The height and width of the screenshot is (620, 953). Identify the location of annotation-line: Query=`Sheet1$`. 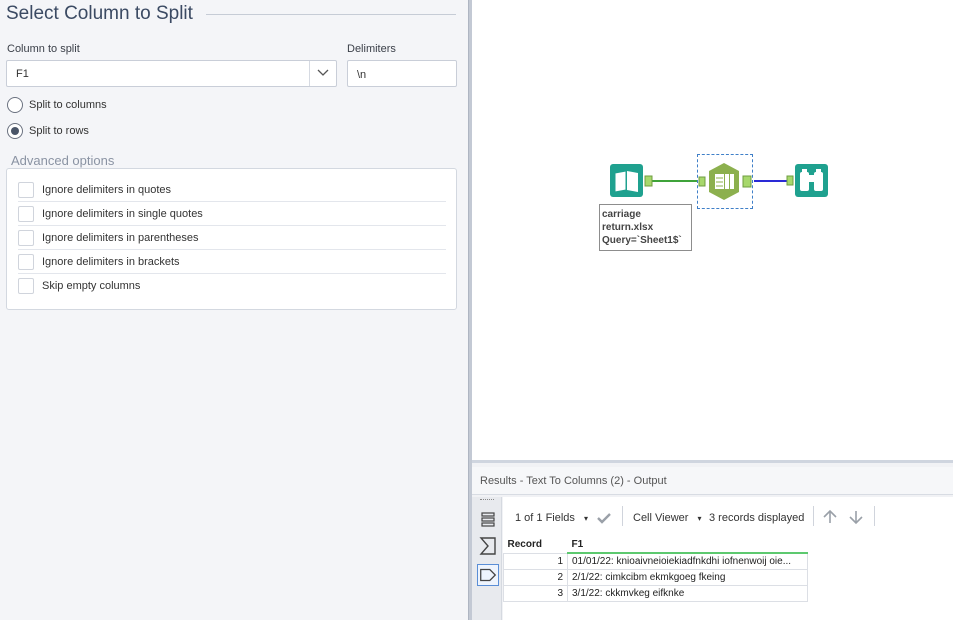
(642, 240).